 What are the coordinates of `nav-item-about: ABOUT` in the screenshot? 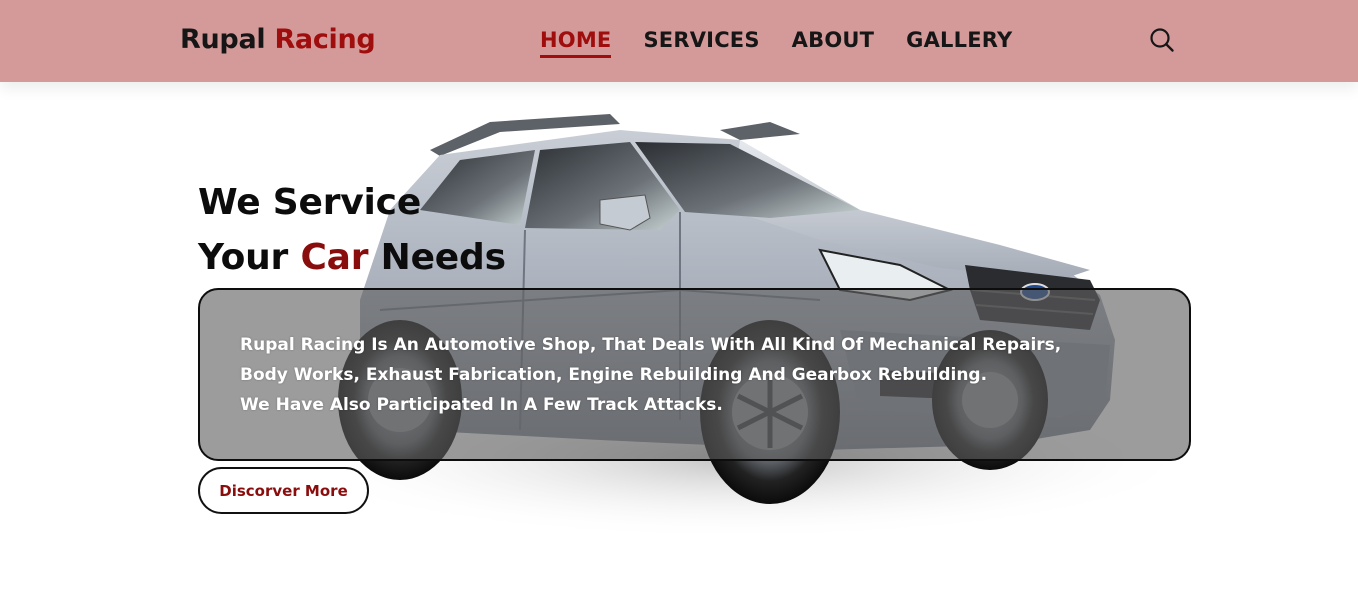 It's located at (833, 43).